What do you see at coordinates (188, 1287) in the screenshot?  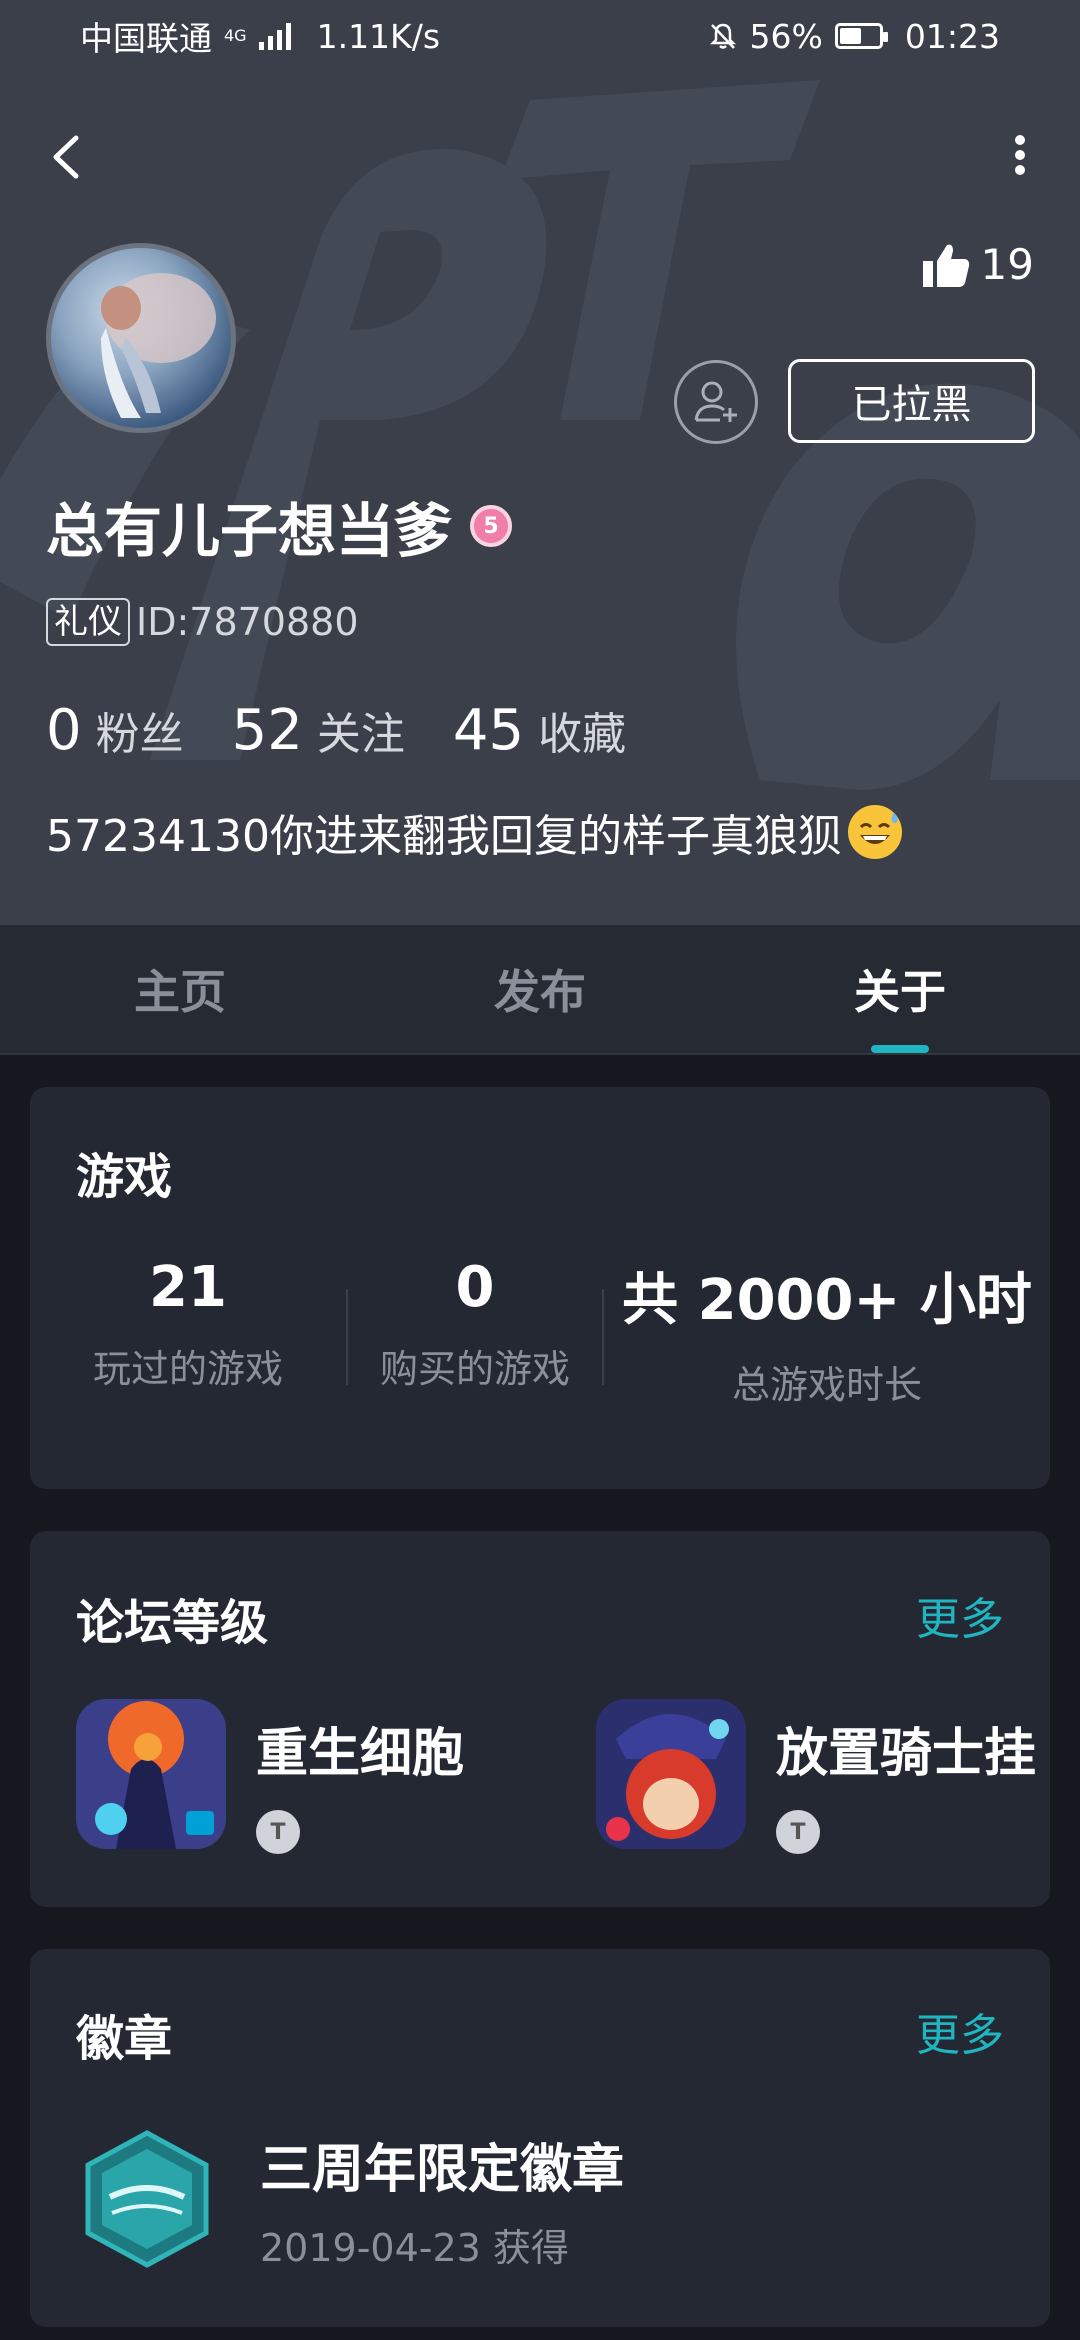 I see `played-games-count: 21` at bounding box center [188, 1287].